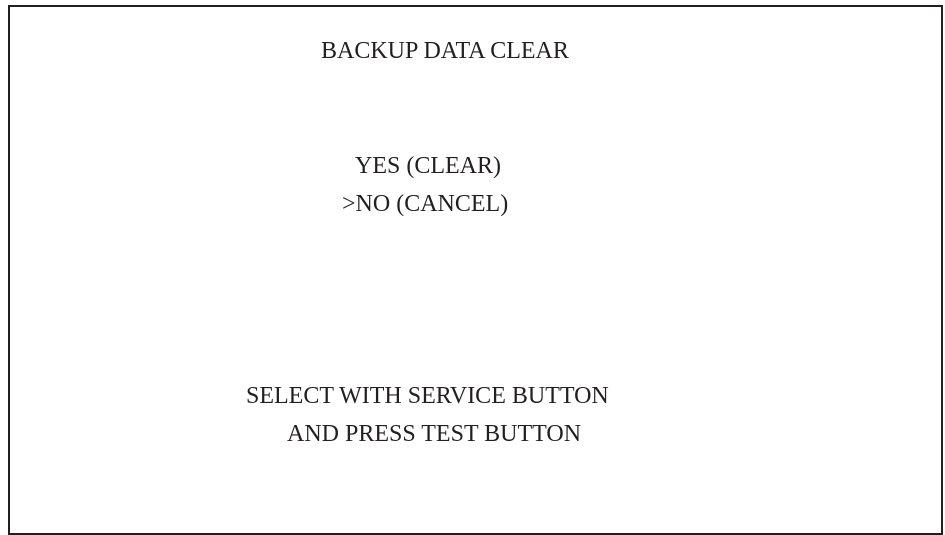  What do you see at coordinates (425, 204) in the screenshot?
I see `option-no-cancel: >NO (CANCEL)` at bounding box center [425, 204].